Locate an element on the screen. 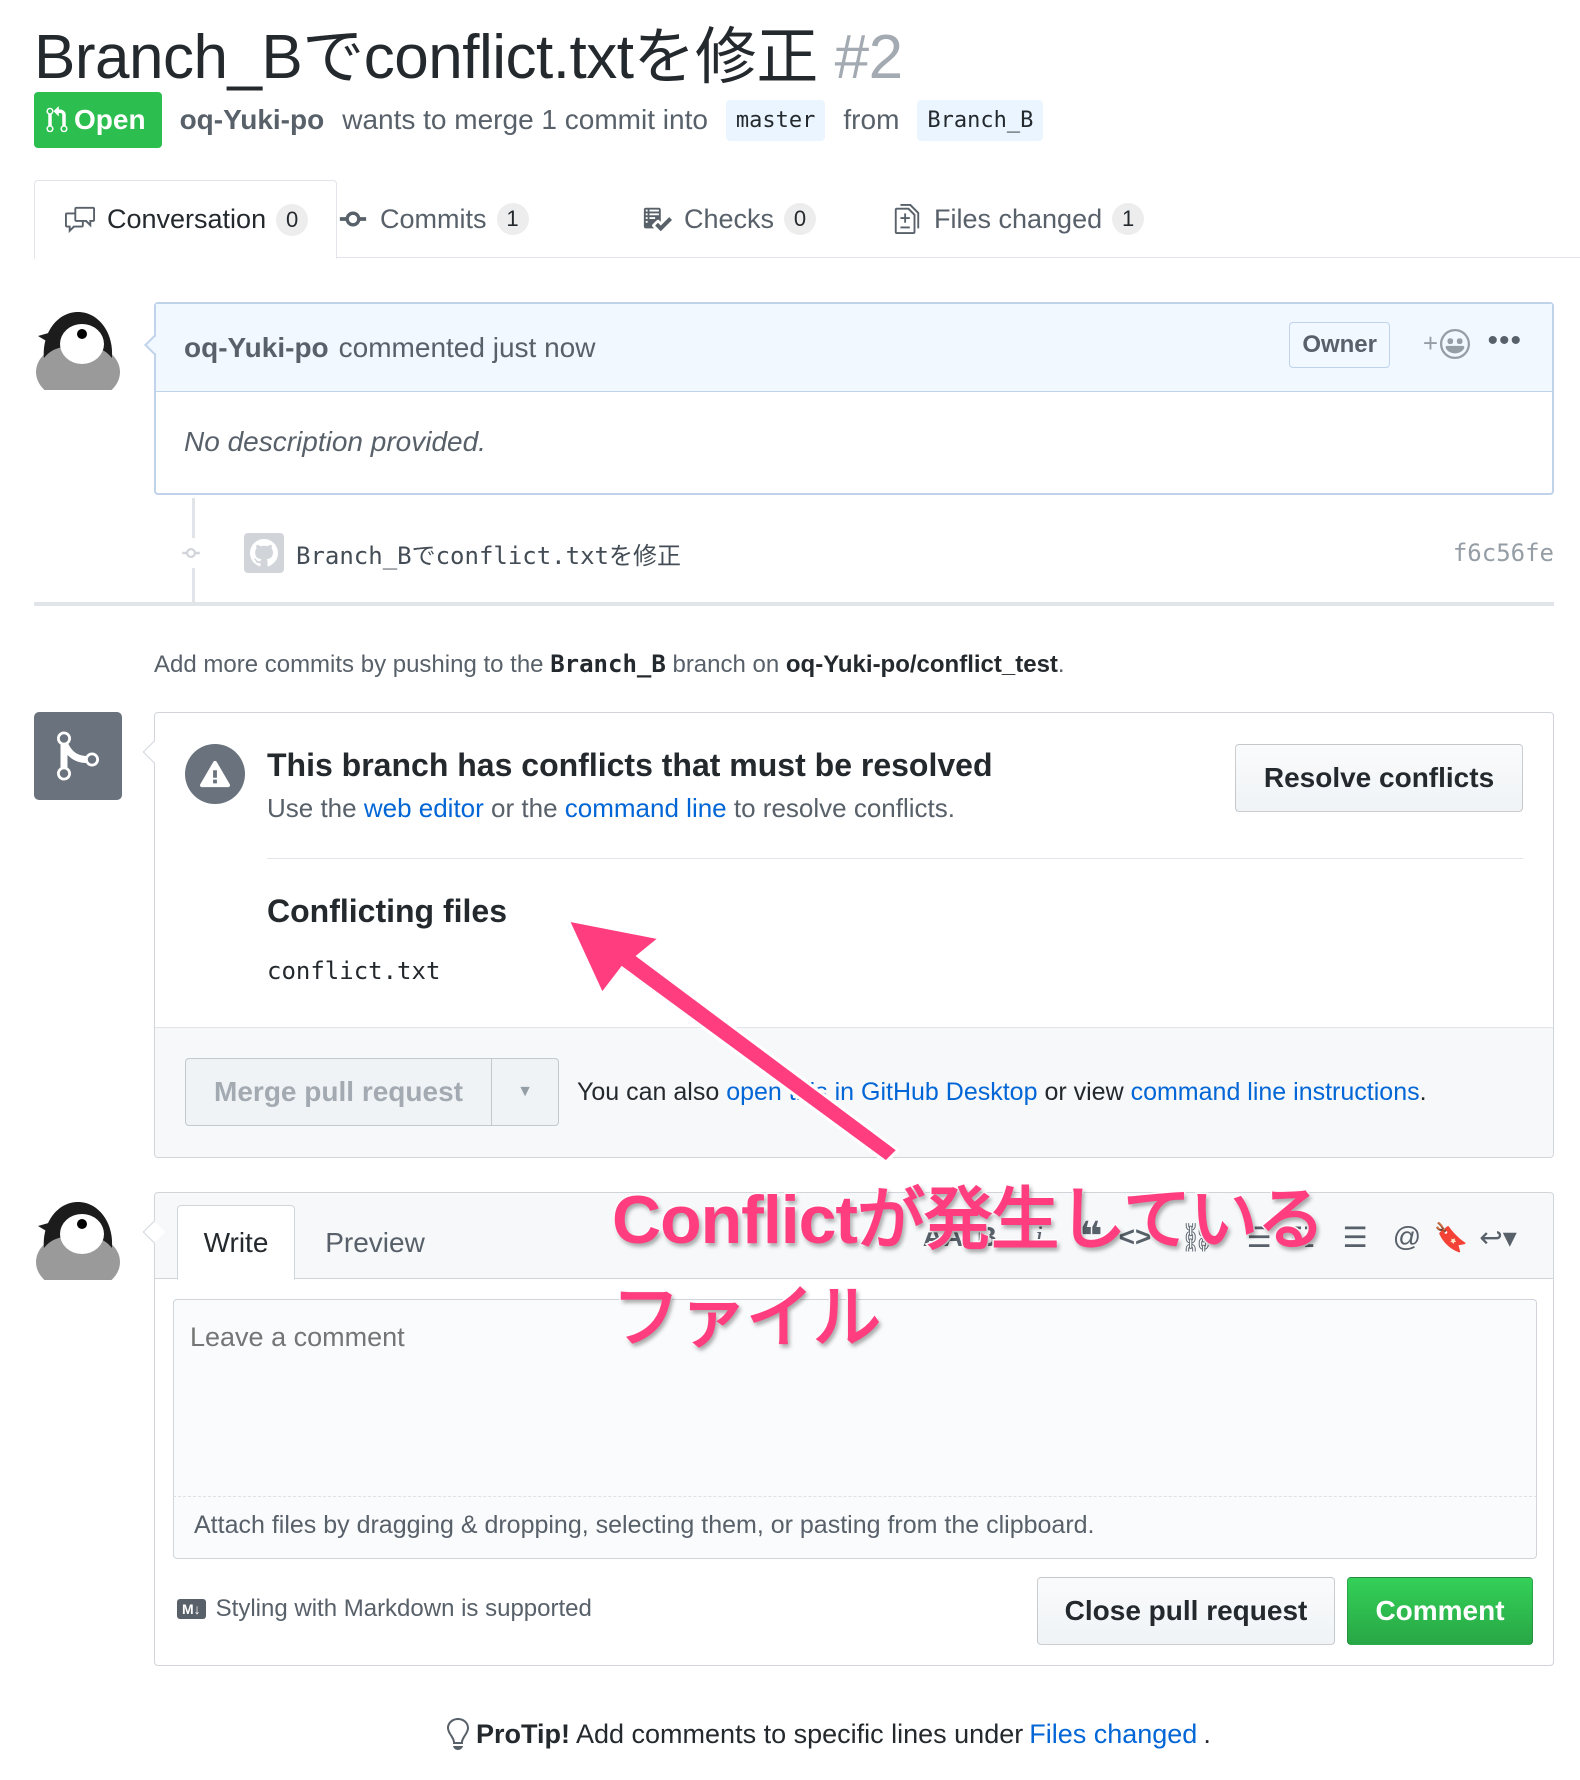 The width and height of the screenshot is (1580, 1780). conflicting-file: conflict.txt is located at coordinates (354, 971).